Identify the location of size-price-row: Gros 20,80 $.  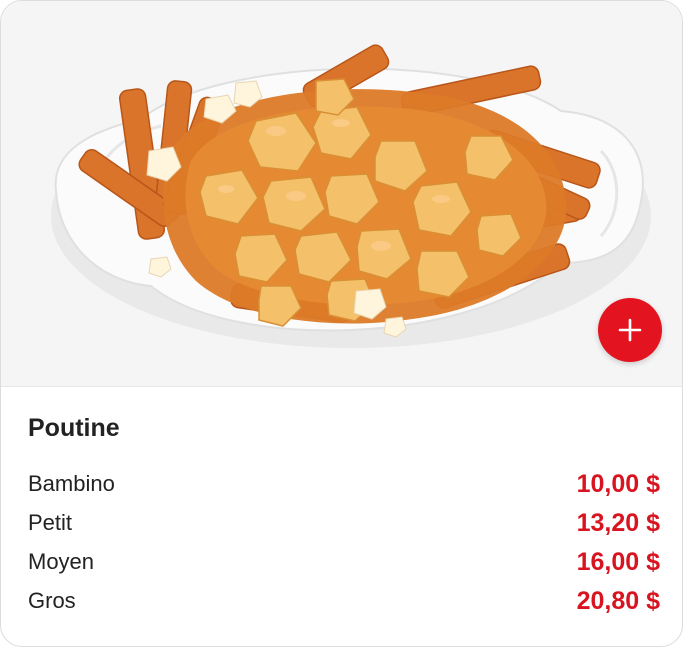
(344, 603).